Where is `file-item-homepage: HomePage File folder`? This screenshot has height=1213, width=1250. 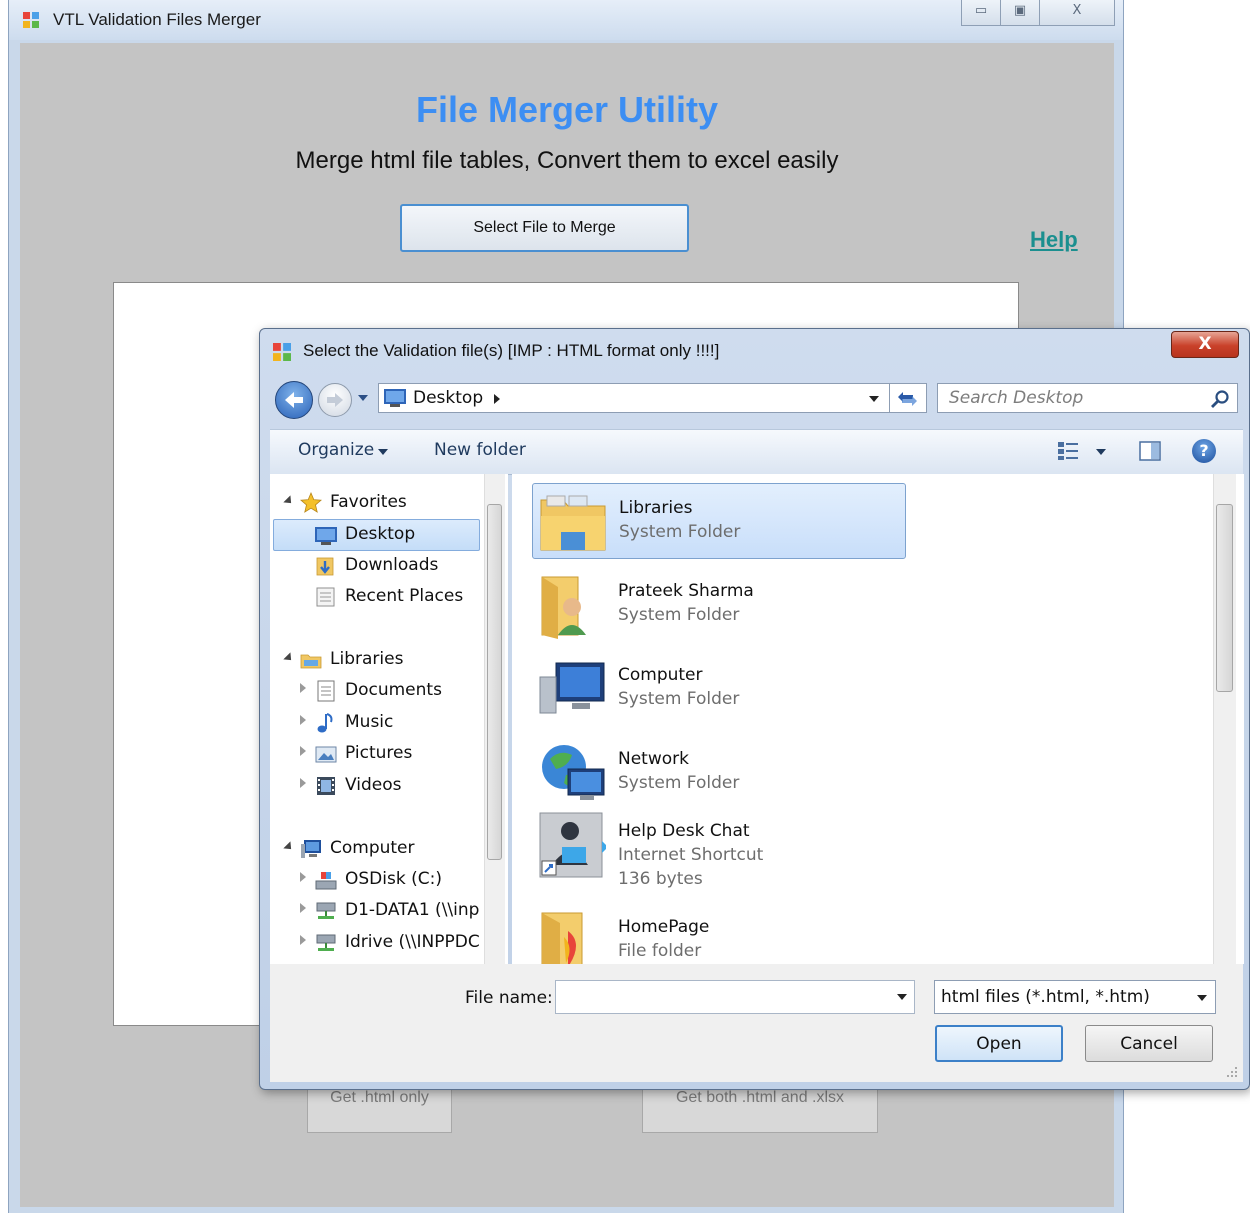
file-item-homepage: HomePage File folder is located at coordinates (719, 933).